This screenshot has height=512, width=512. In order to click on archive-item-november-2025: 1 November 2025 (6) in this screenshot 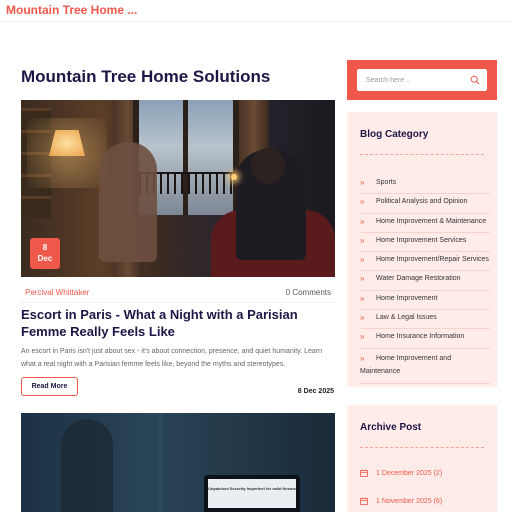, I will do `click(425, 503)`.